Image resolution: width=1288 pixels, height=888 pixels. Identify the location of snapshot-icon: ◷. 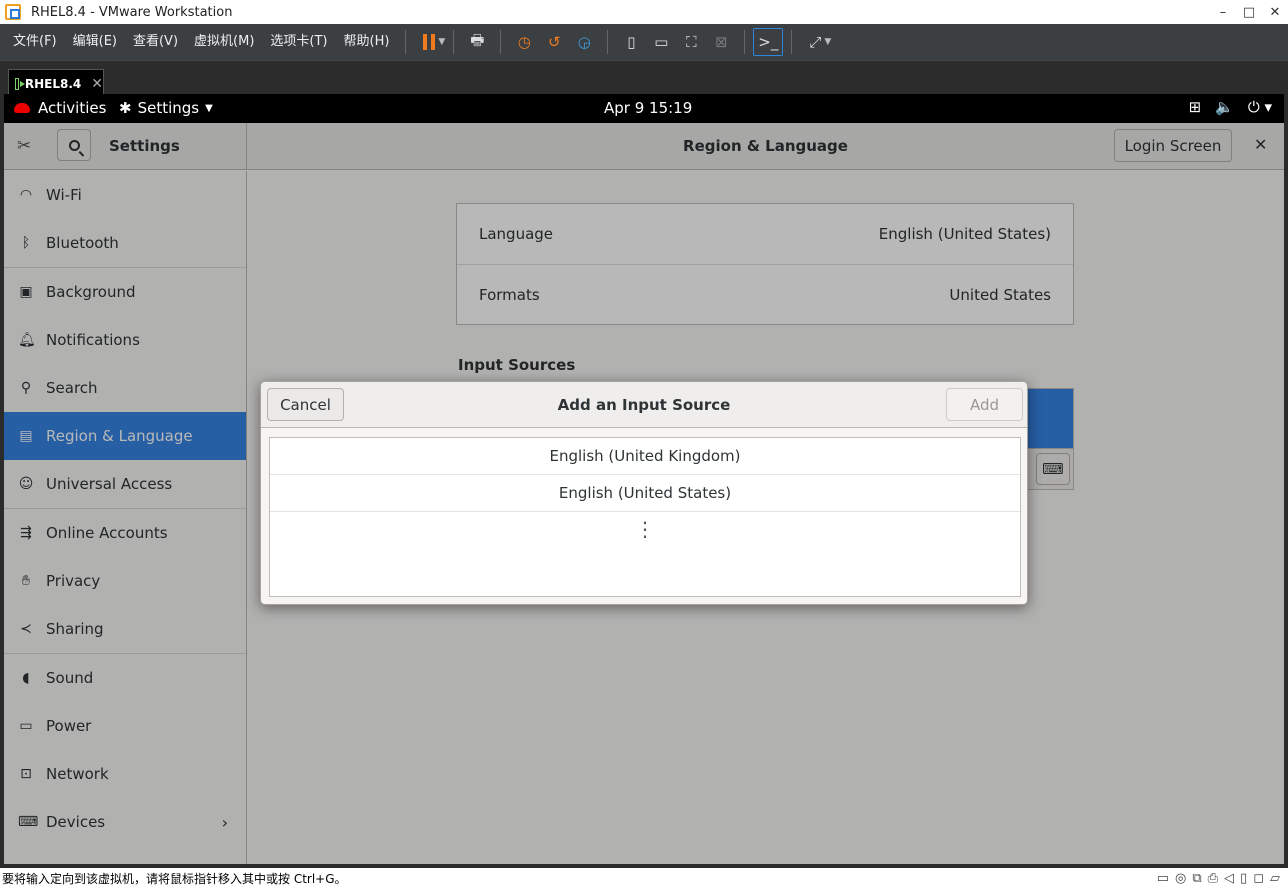
(524, 42).